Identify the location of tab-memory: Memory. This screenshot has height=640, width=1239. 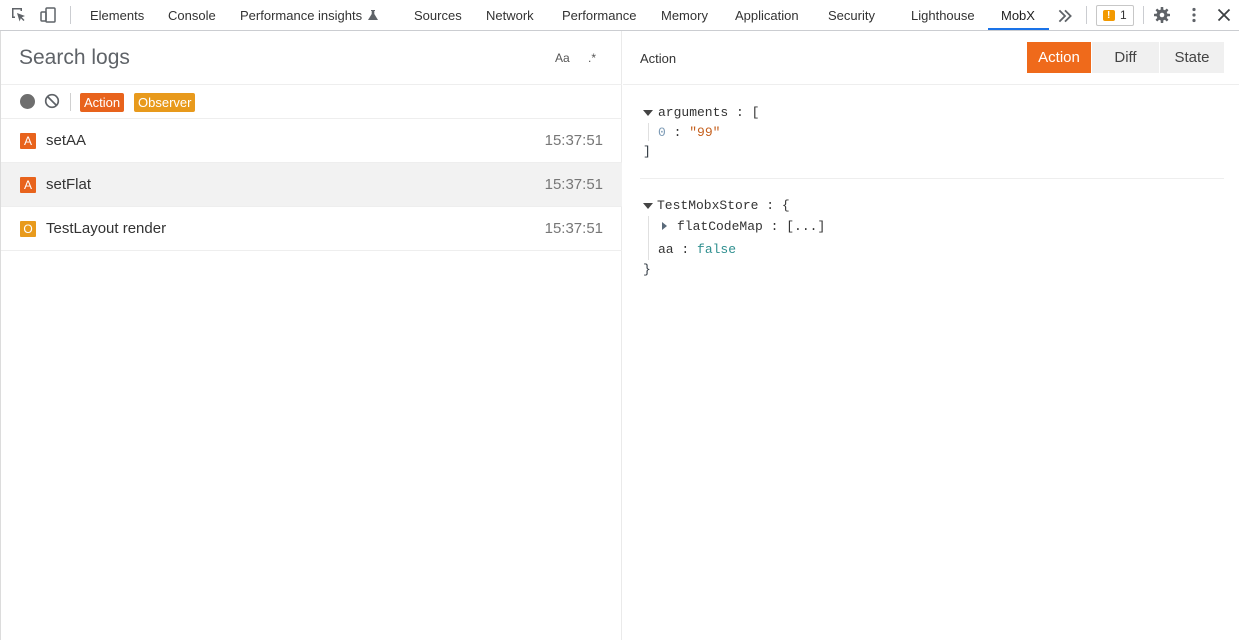
(684, 15).